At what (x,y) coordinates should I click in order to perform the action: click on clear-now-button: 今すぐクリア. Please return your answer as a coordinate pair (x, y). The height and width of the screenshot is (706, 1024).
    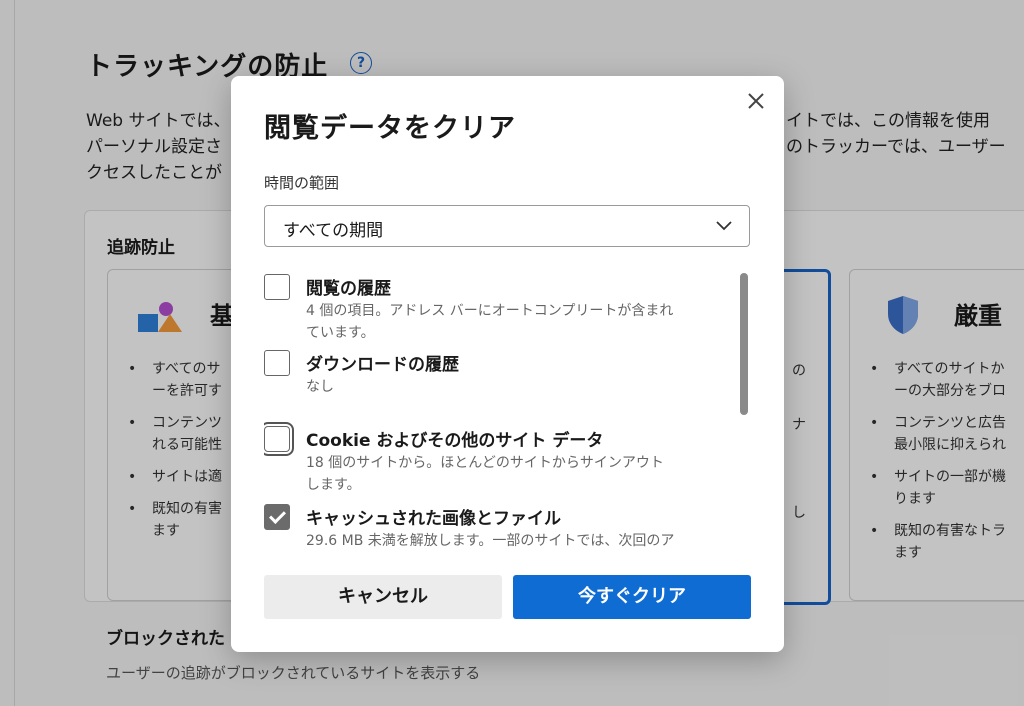
    Looking at the image, I should click on (632, 597).